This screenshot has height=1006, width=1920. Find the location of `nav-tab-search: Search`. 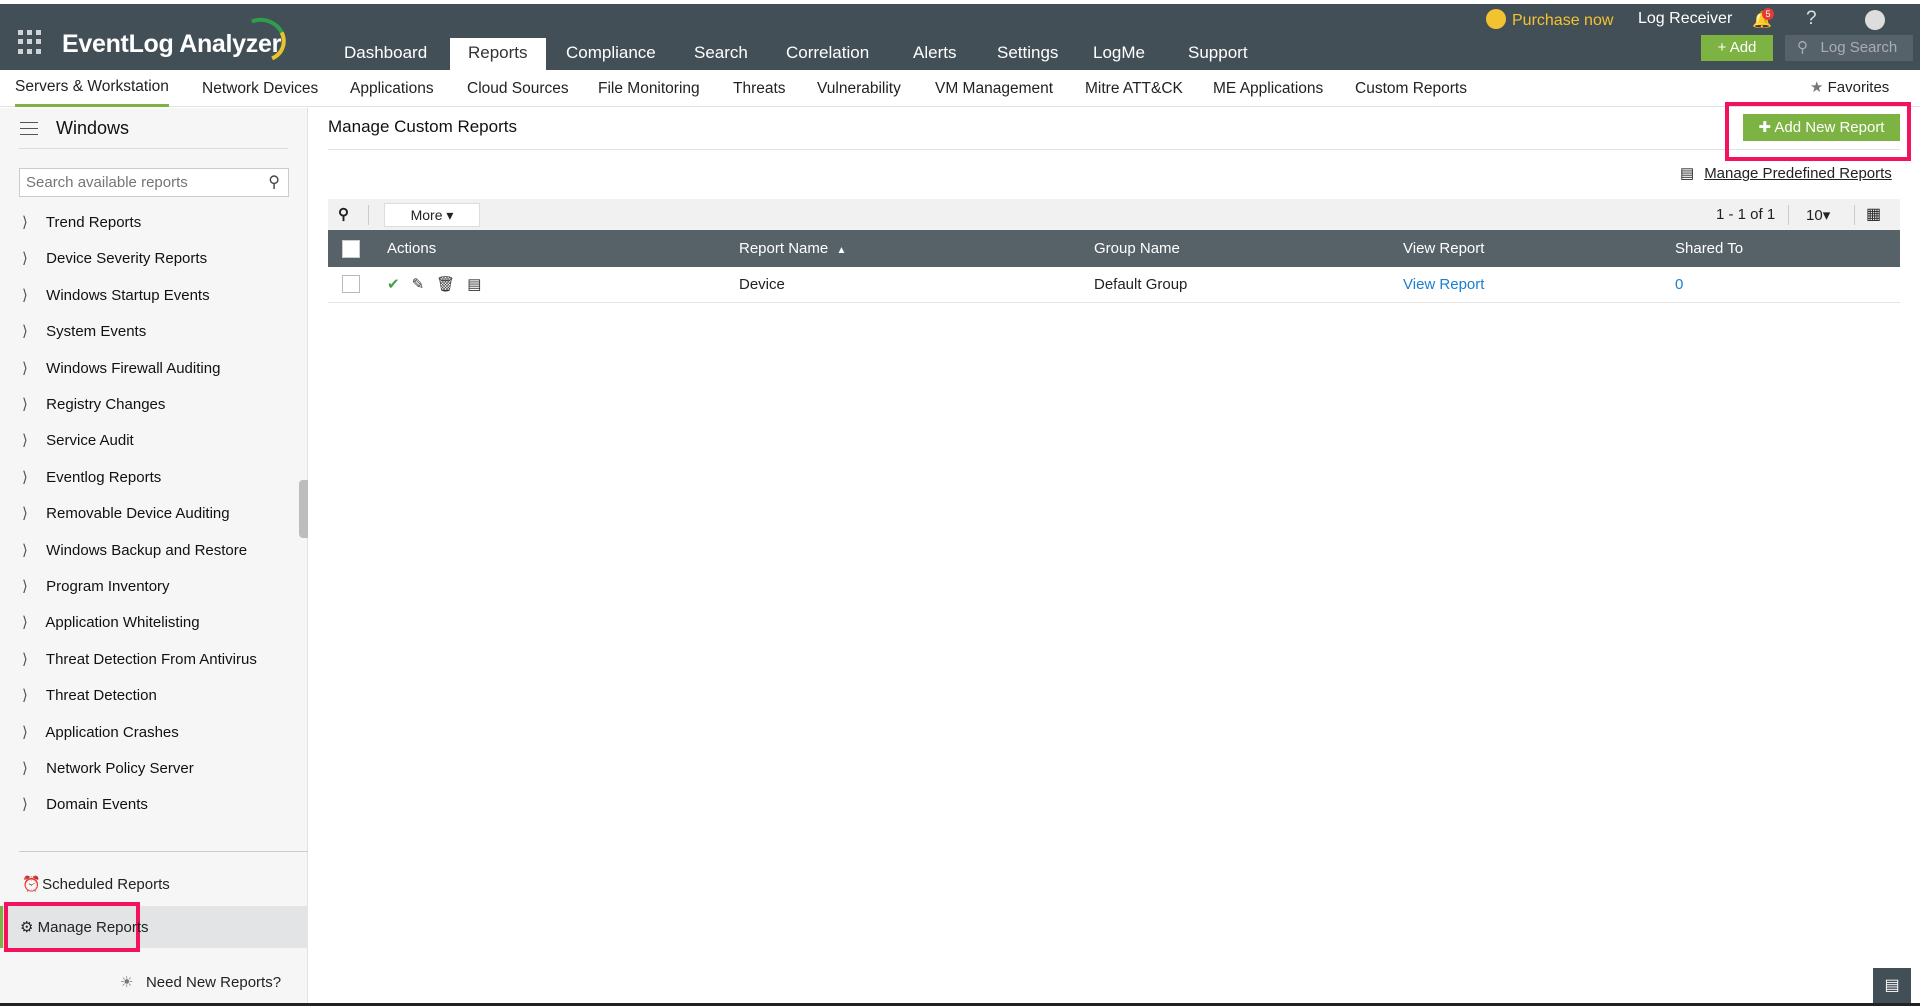

nav-tab-search: Search is located at coordinates (721, 54).